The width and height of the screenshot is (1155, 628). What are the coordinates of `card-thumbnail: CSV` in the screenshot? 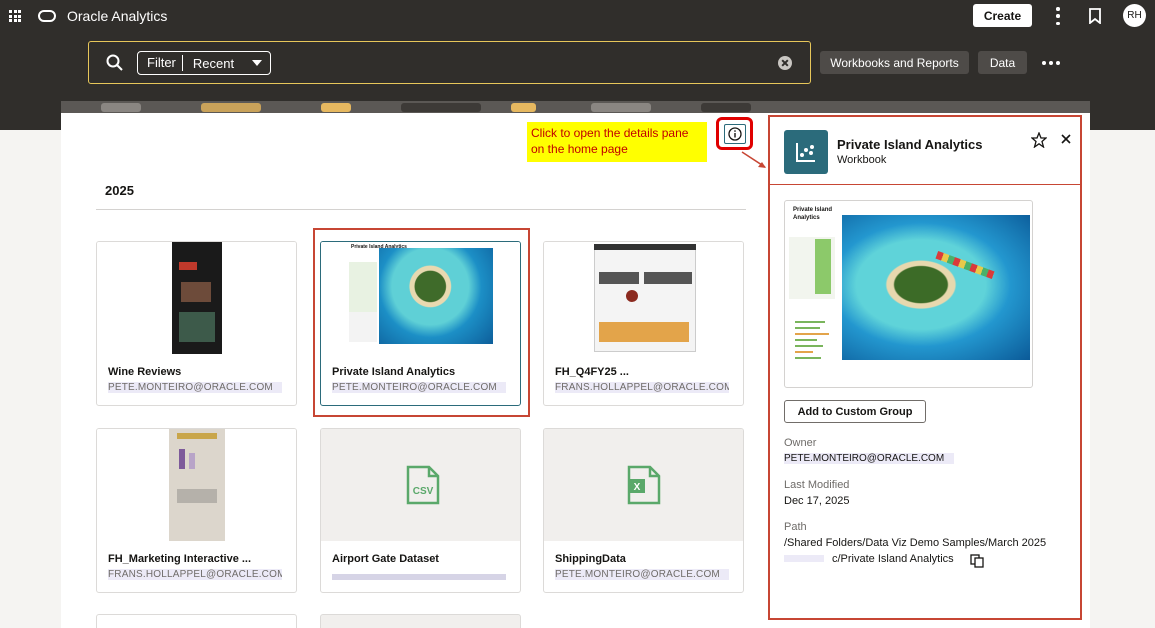 It's located at (420, 485).